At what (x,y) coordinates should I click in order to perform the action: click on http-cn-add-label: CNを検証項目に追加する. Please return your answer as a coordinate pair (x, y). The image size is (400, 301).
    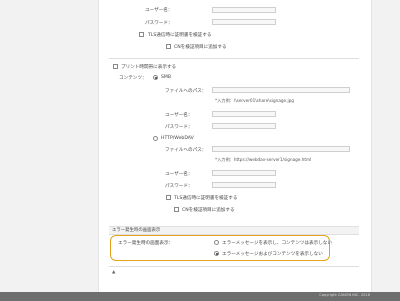
    Looking at the image, I should click on (208, 210).